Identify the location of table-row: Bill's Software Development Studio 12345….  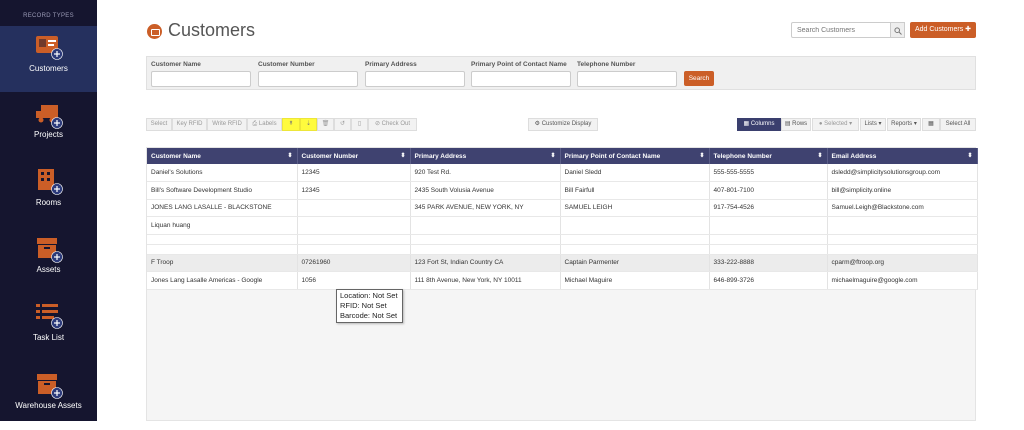
(562, 190).